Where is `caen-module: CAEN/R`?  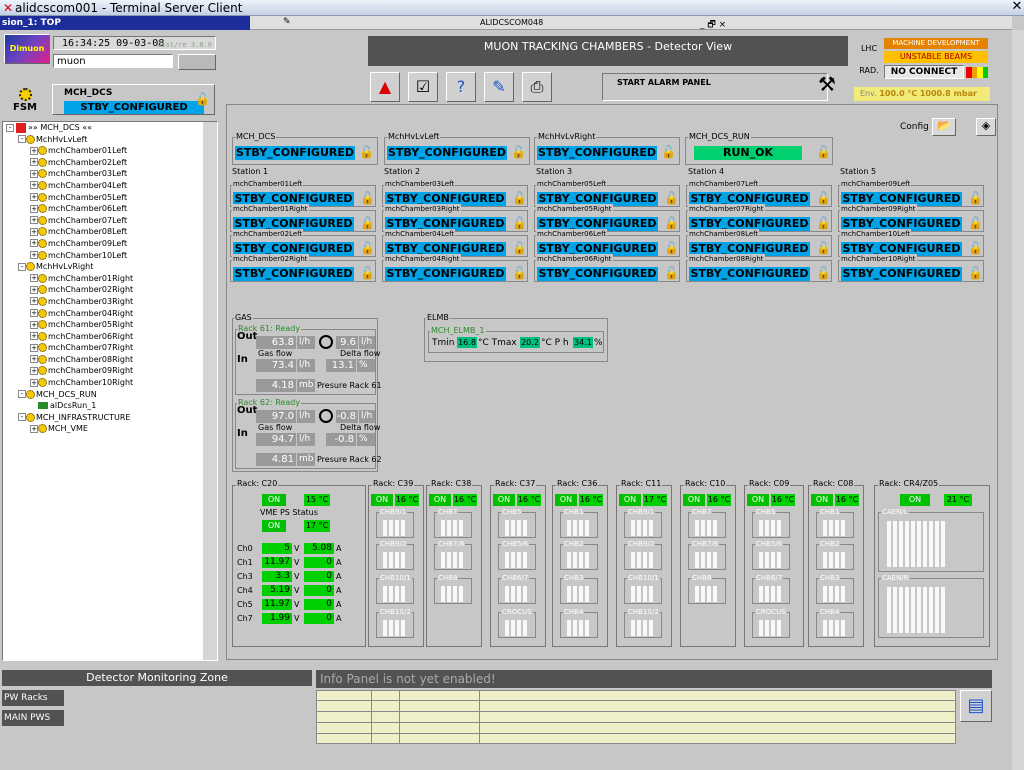
caen-module: CAEN/R is located at coordinates (931, 605).